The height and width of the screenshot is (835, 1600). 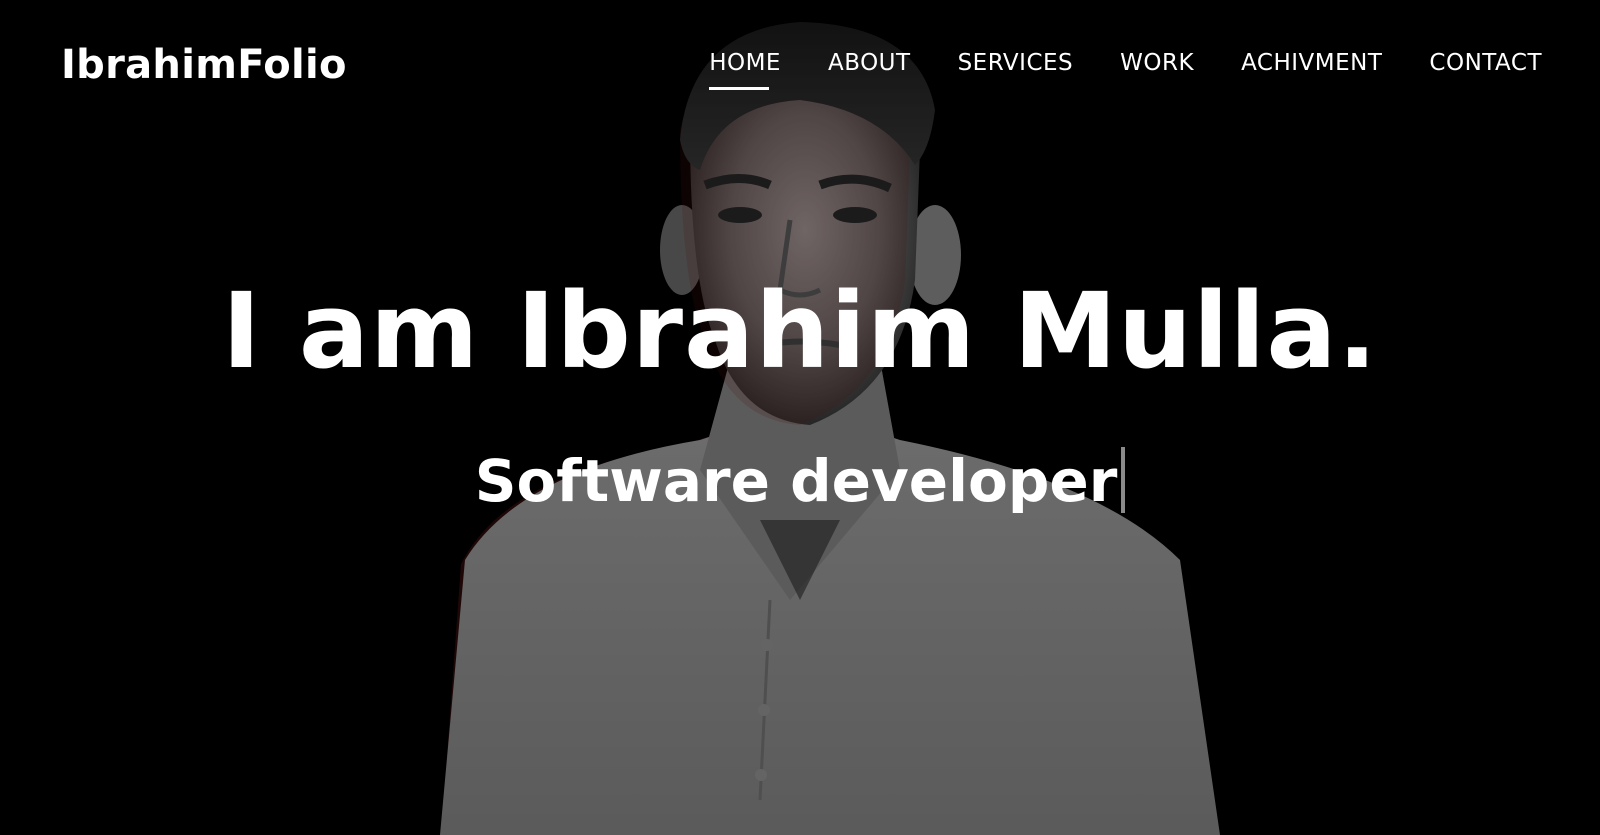 I want to click on nav-item-home: HOME, so click(x=745, y=70).